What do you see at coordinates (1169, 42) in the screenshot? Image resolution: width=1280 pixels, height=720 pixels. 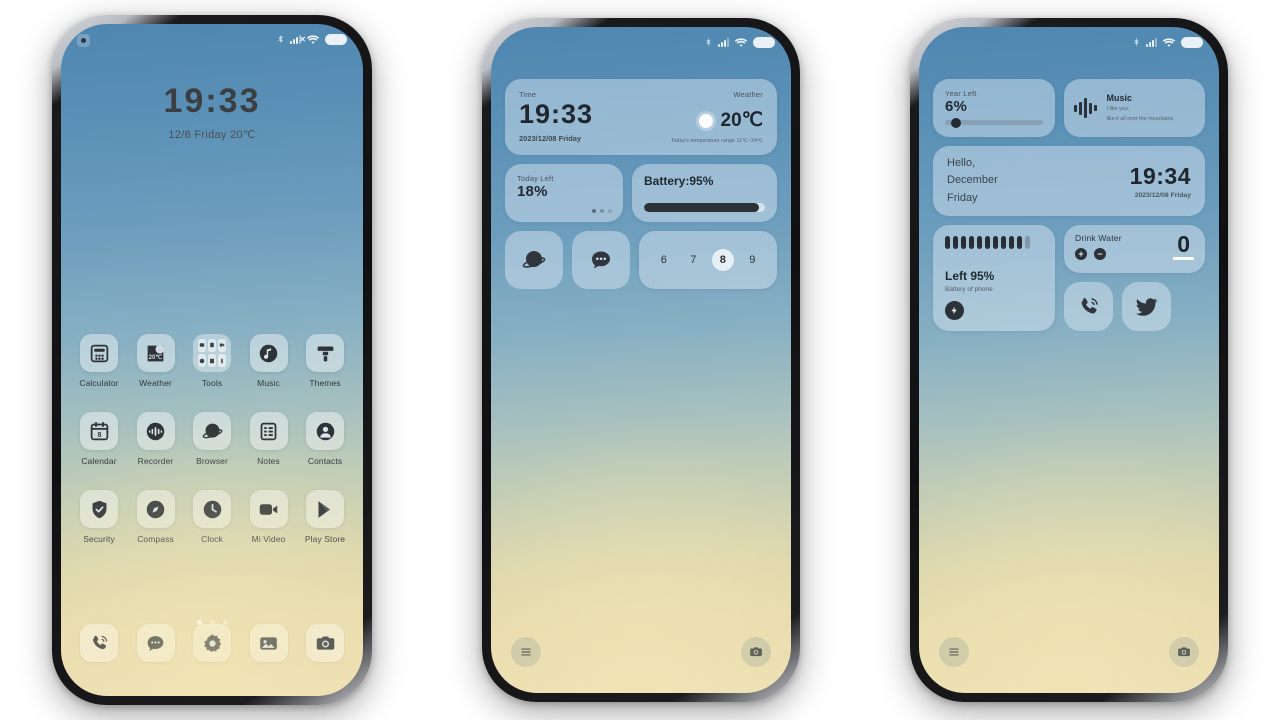 I see `wifi-icon` at bounding box center [1169, 42].